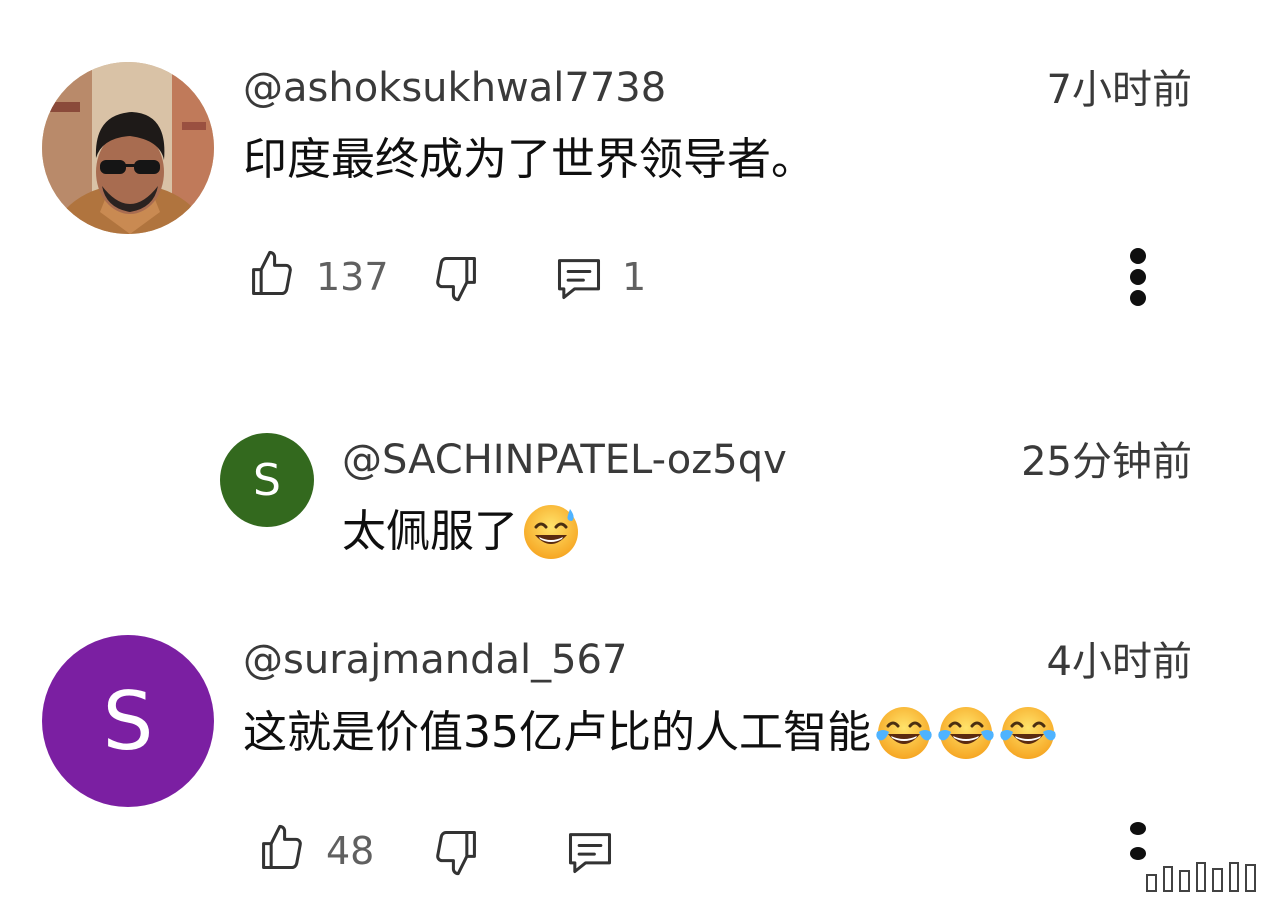 The image size is (1280, 920). What do you see at coordinates (350, 851) in the screenshot?
I see `like-count: 48` at bounding box center [350, 851].